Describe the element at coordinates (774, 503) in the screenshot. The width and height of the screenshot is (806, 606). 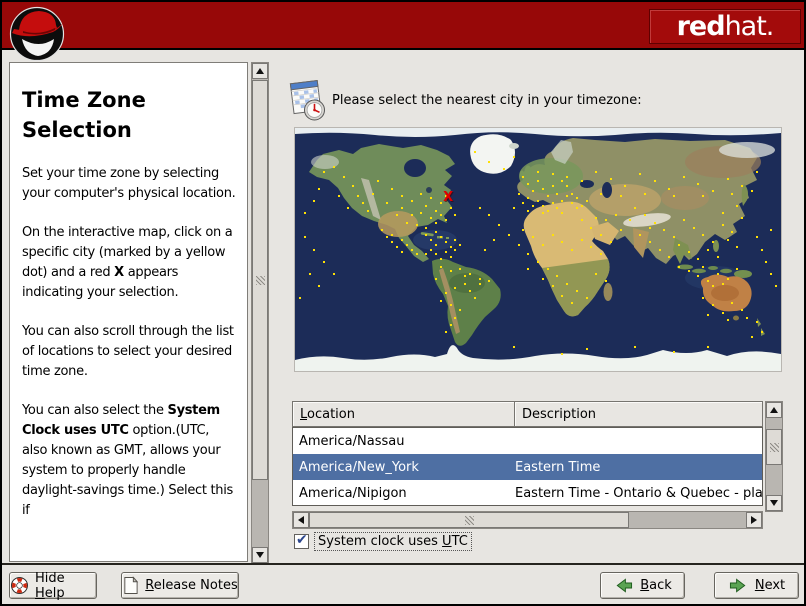
I see `scroll-down-button` at that location.